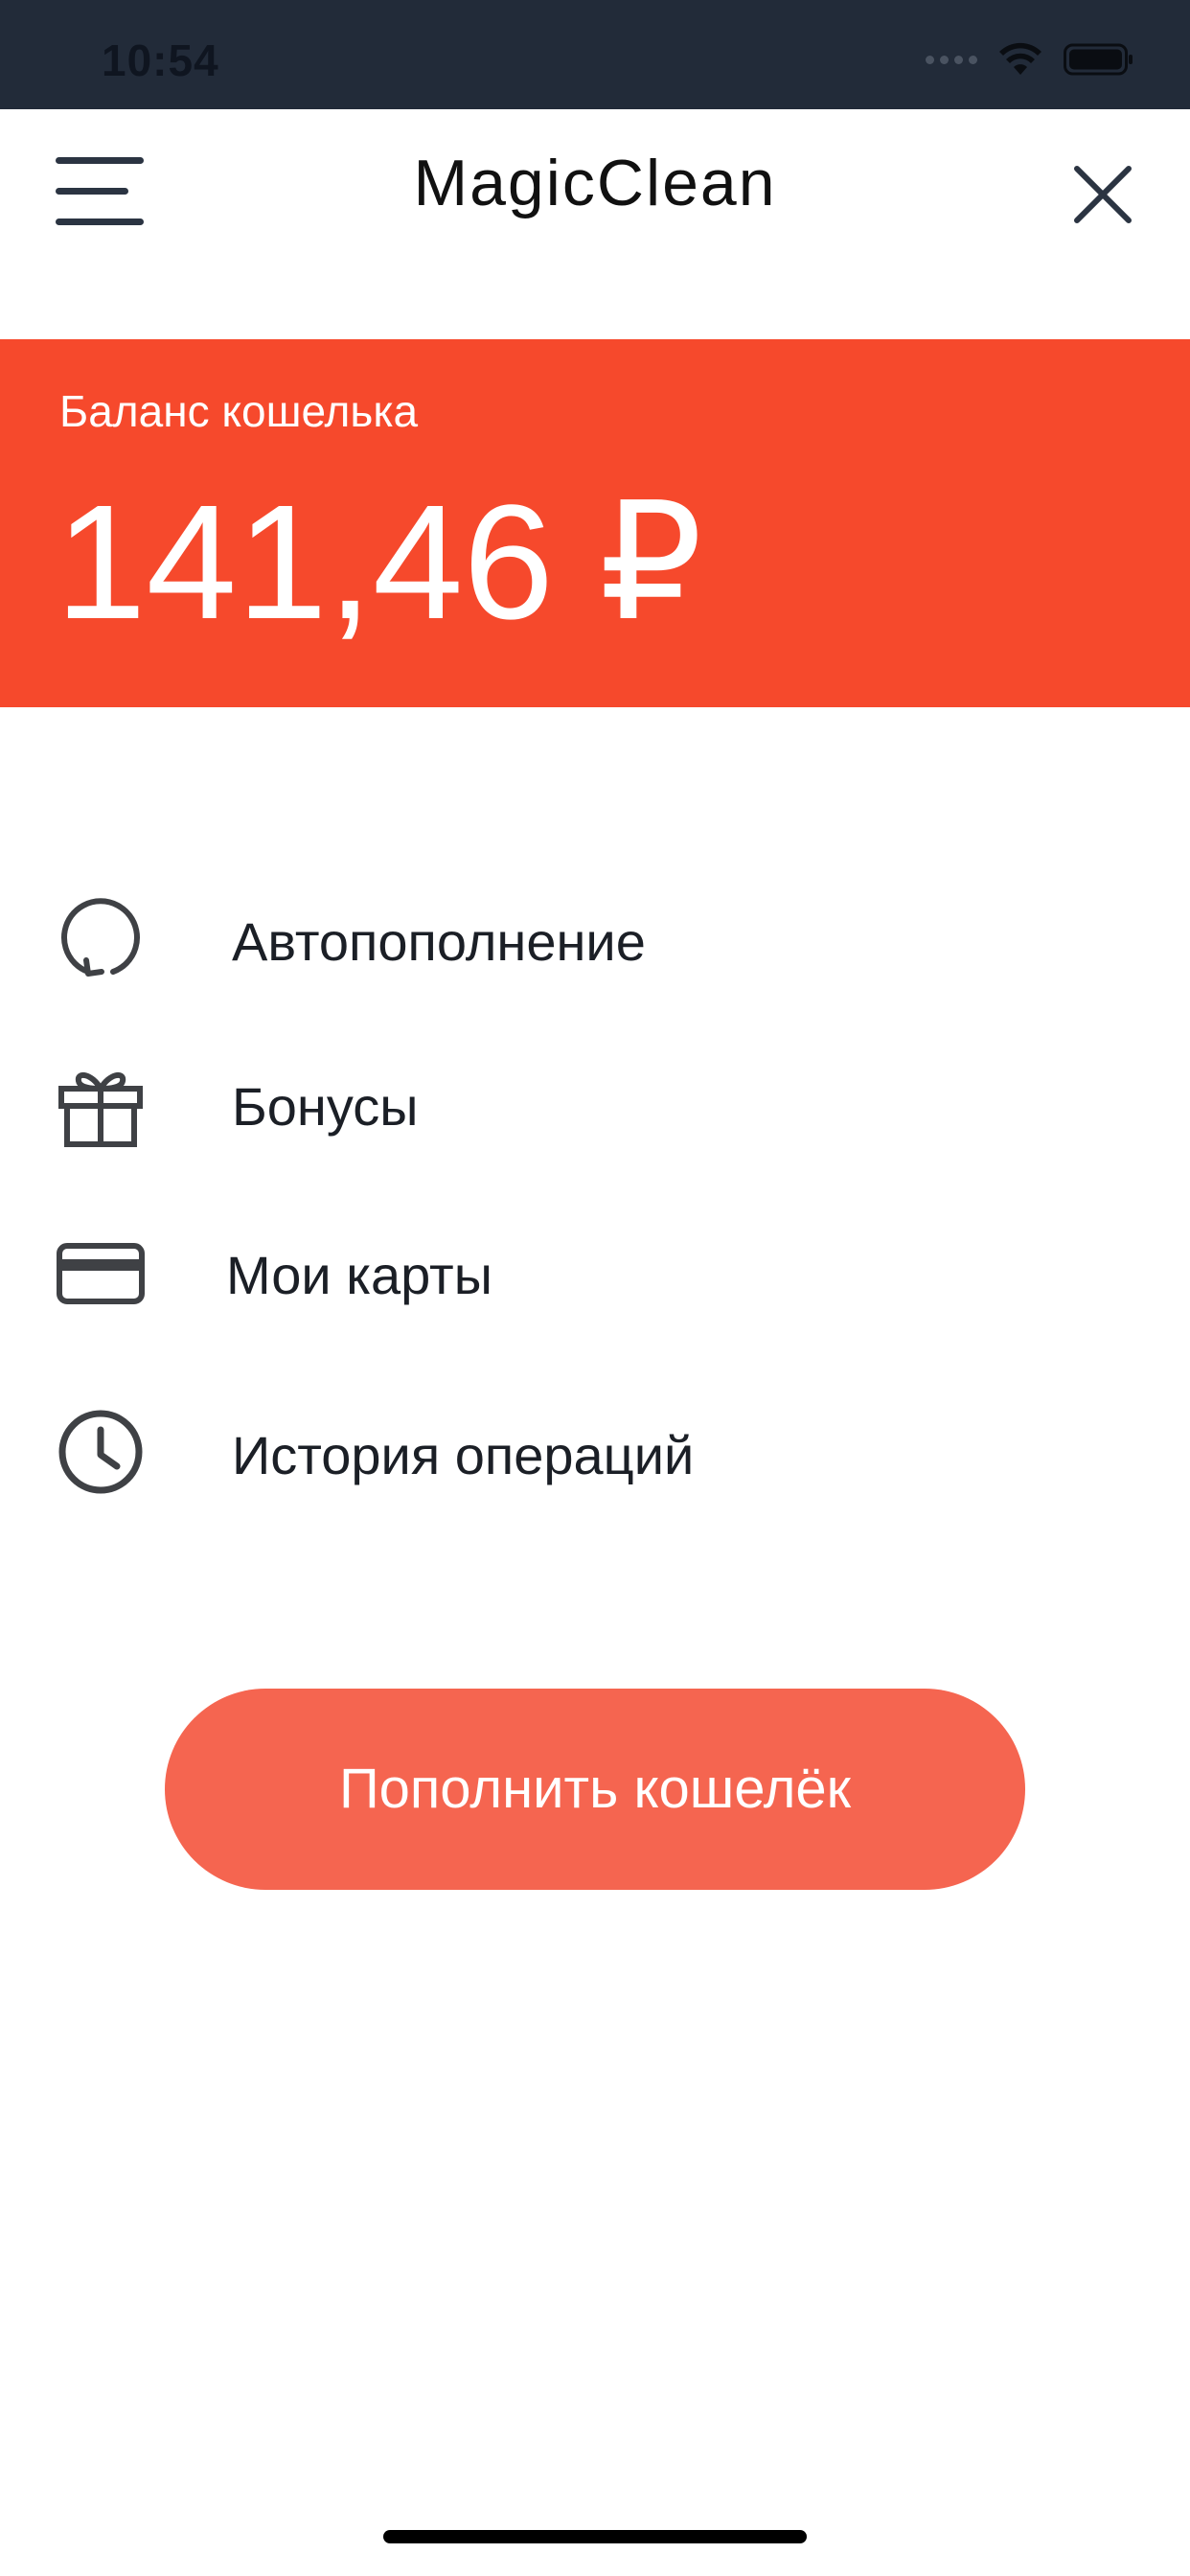 The height and width of the screenshot is (2576, 1190). I want to click on app-logo: MagicClean, so click(595, 183).